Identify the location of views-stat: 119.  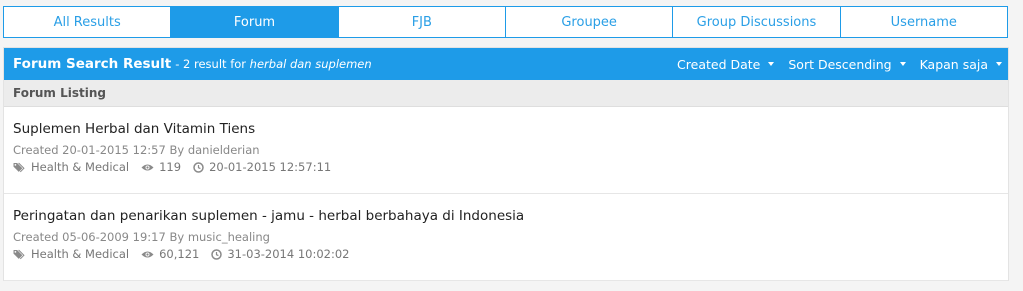
(161, 167).